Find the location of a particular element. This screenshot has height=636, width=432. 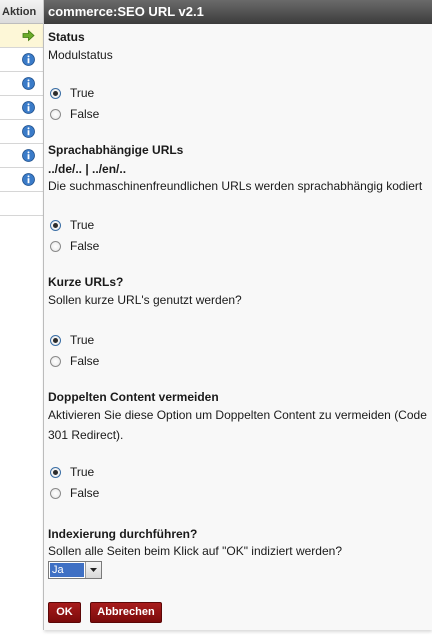

section-description: Sollen kurze URL's genutzt werden? is located at coordinates (145, 300).